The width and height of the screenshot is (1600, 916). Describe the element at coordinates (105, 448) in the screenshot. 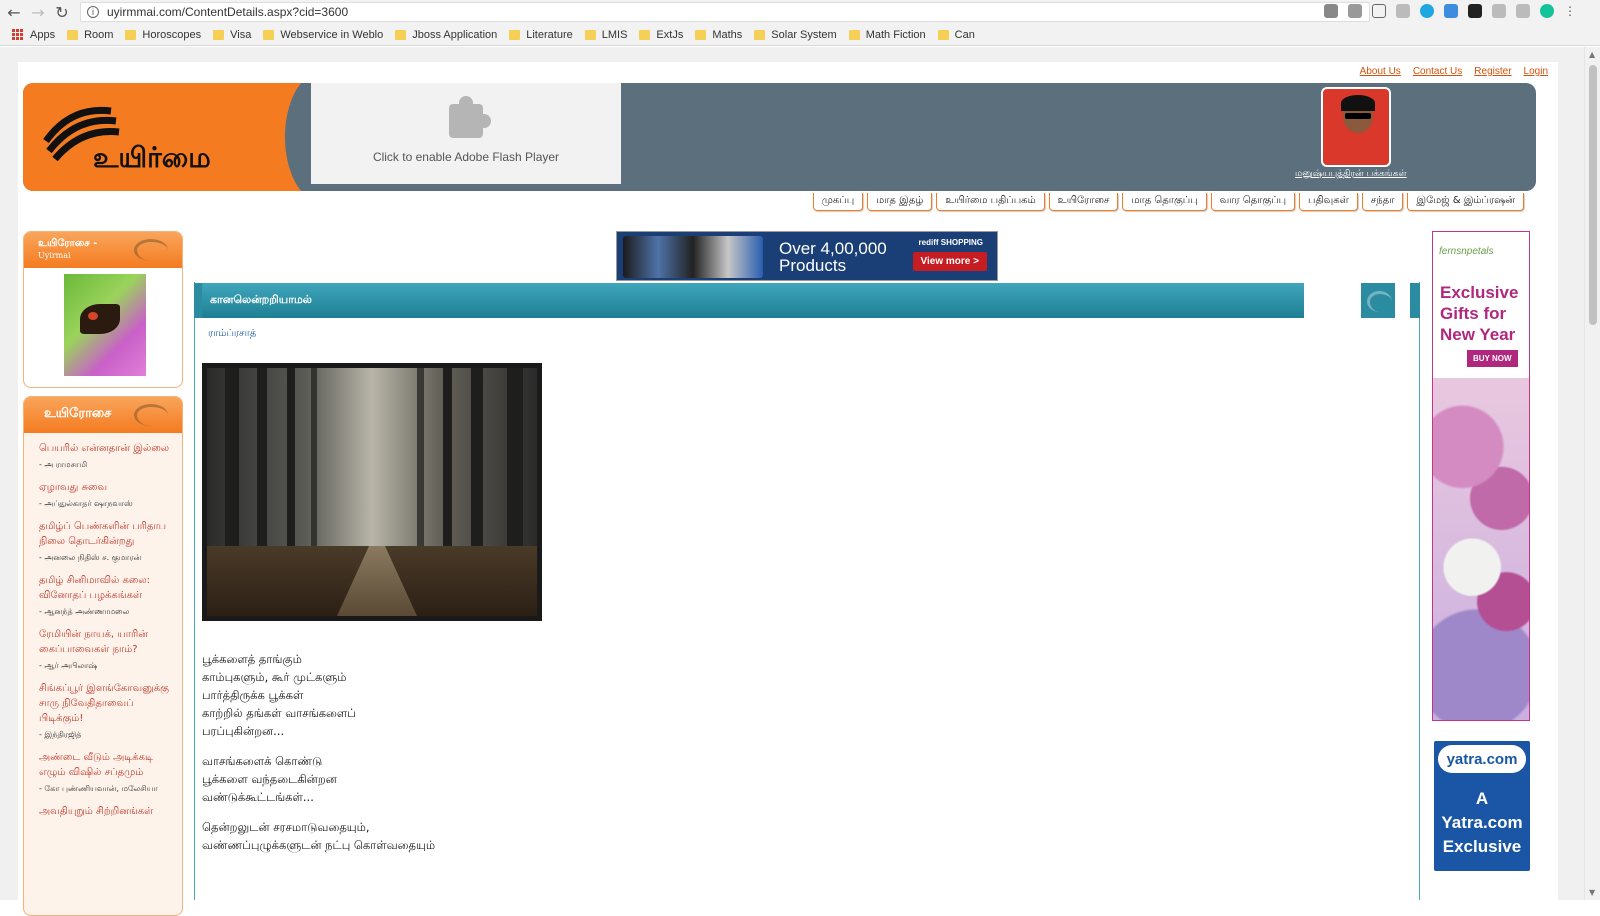

I see `story-title-link: பெயரில் என்னதான் இல்லை` at that location.